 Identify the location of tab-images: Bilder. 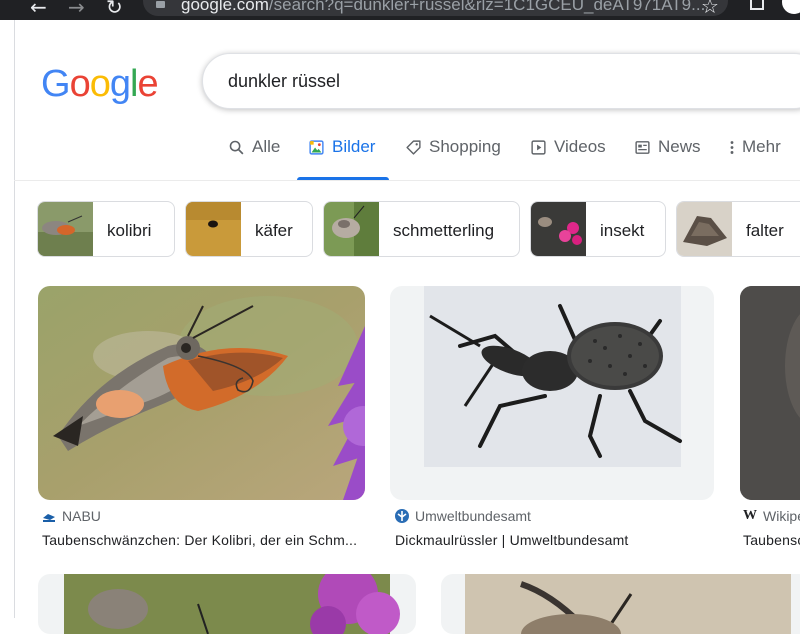
(341, 159).